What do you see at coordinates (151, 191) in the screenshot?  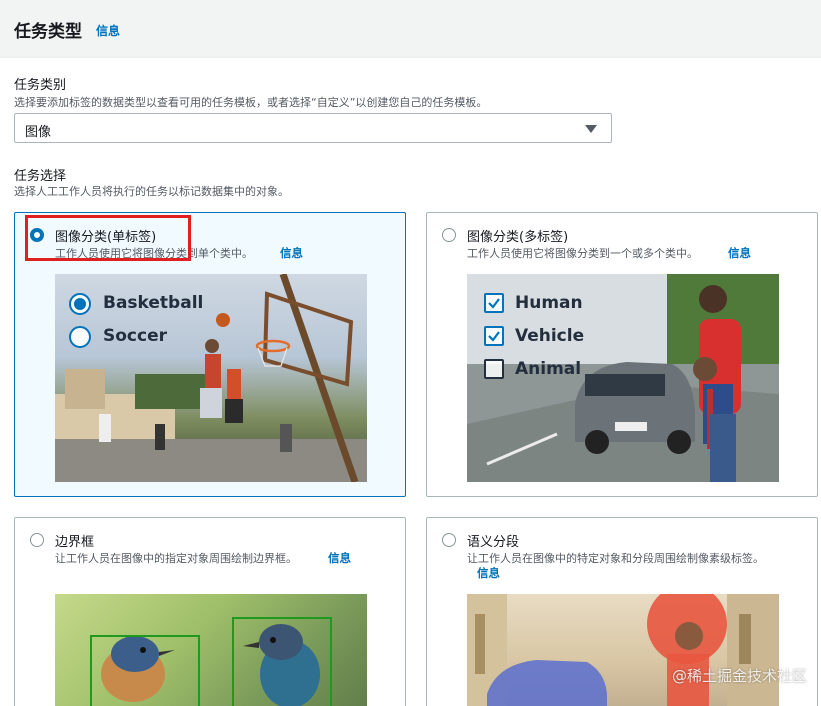 I see `selection-description: 选择人工工作人员将执行的任务以标记数据集中的对象。` at bounding box center [151, 191].